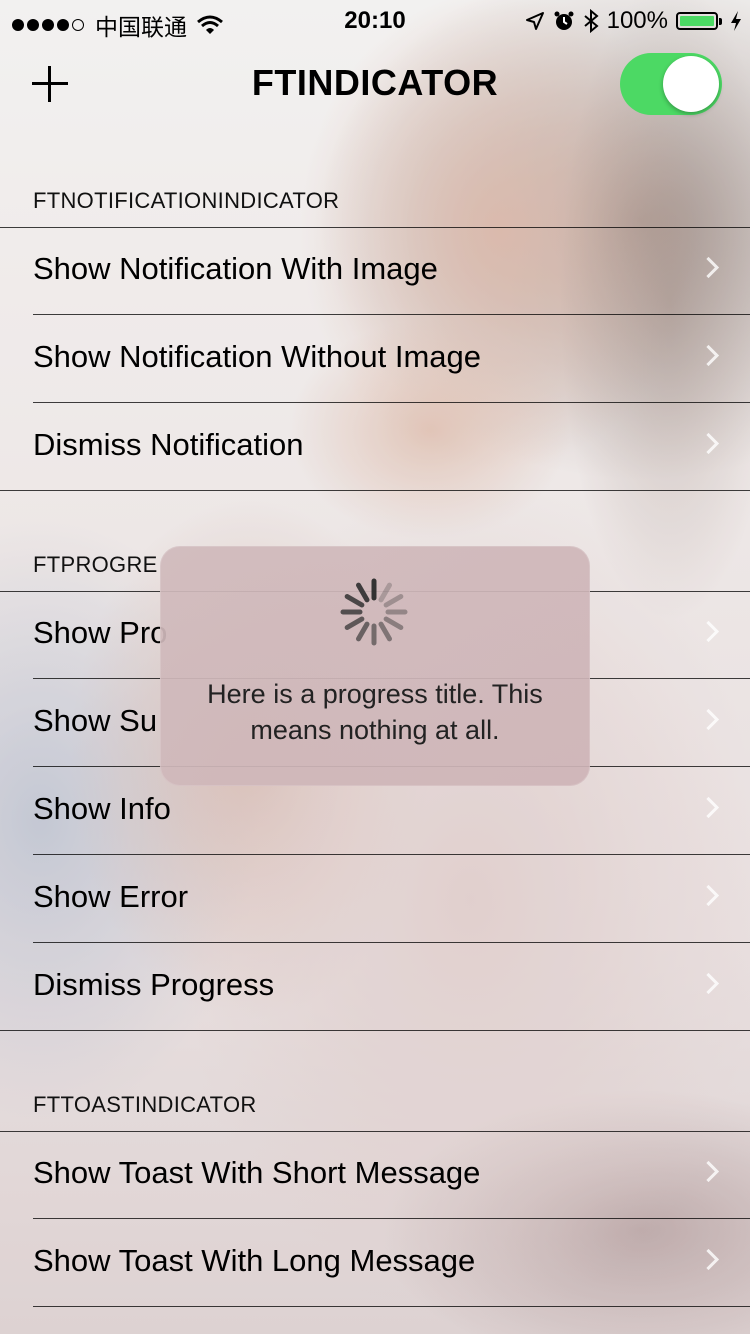 The height and width of the screenshot is (1334, 750). I want to click on status-bar: 中国联通 20:10 100%, so click(375, 20).